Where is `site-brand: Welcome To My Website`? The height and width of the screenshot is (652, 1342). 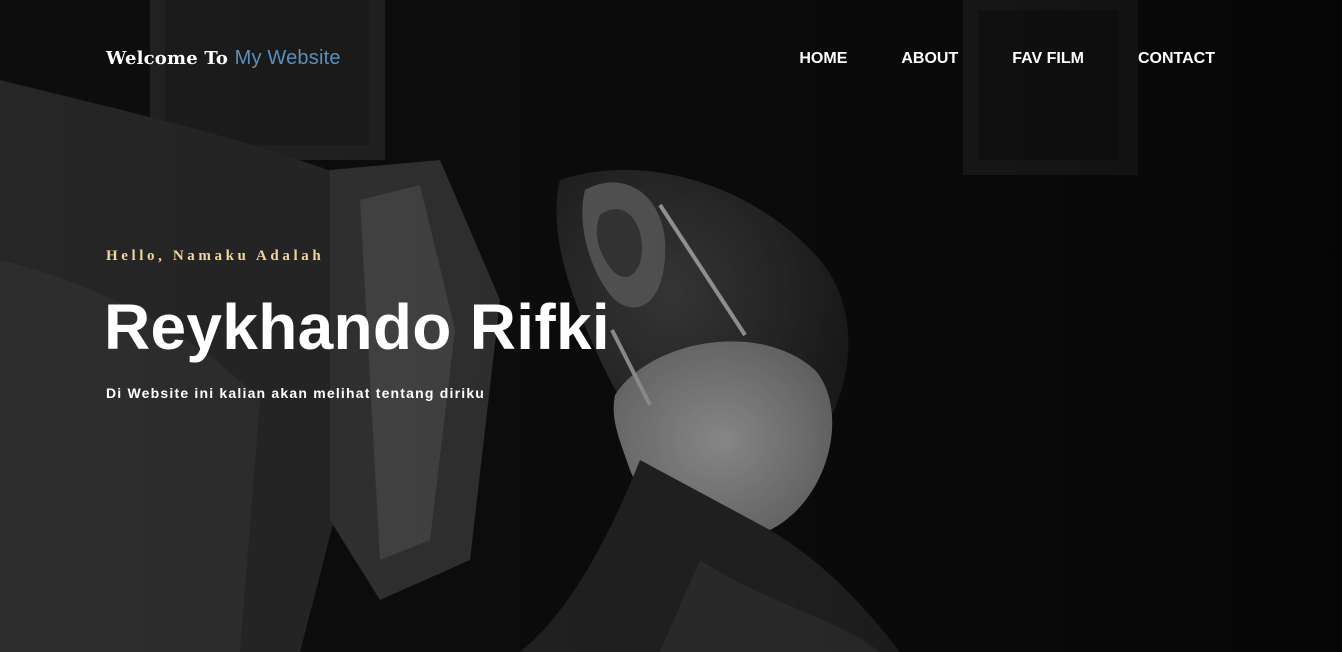 site-brand: Welcome To My Website is located at coordinates (223, 58).